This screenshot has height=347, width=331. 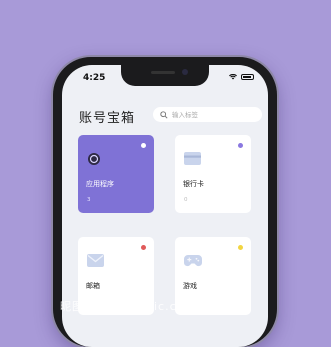 I want to click on gamepad-icon, so click(x=193, y=261).